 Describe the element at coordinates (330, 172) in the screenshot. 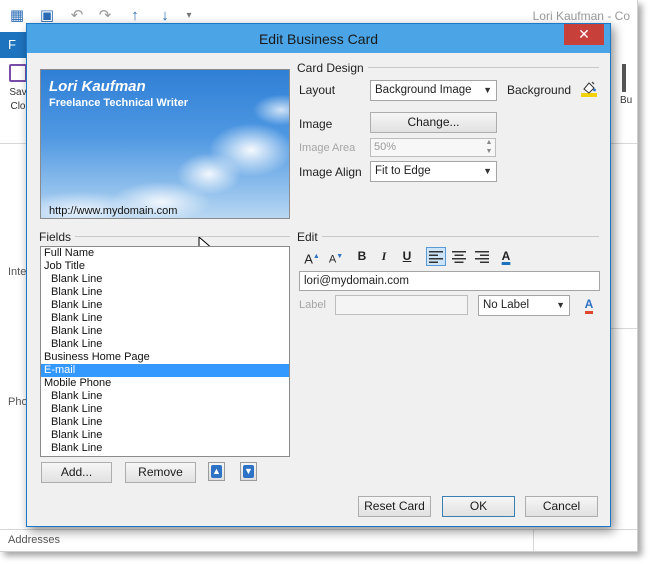

I see `image-align-label: Image Align` at that location.